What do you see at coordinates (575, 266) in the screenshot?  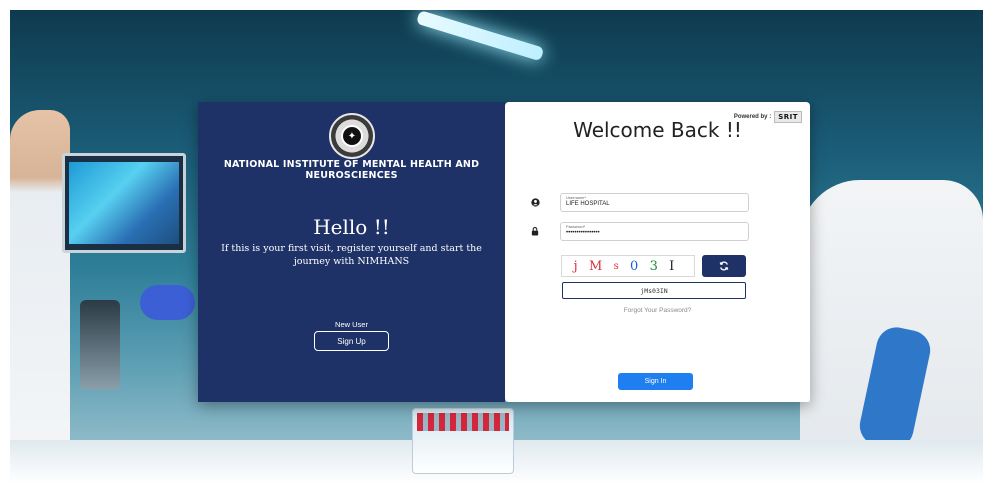 I see `captcha-char: j` at bounding box center [575, 266].